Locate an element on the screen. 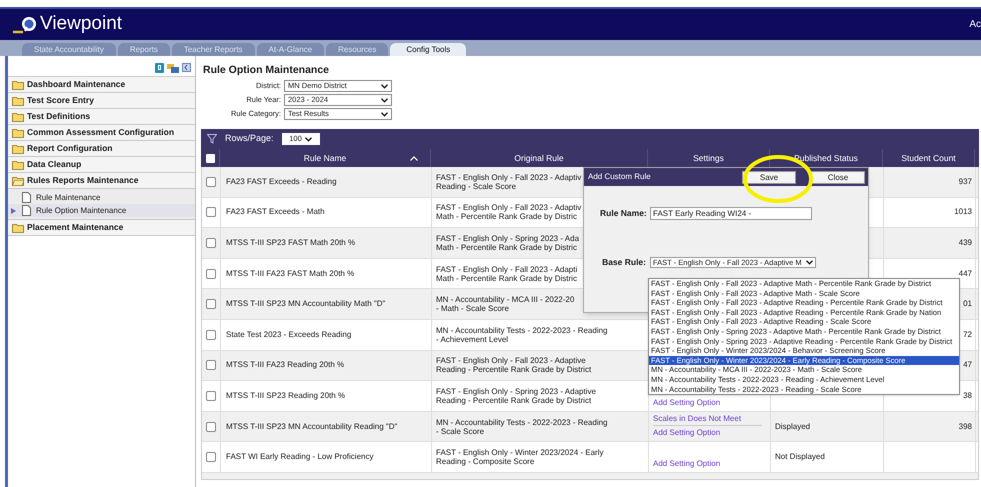  original-rule: - Math - Scale Score is located at coordinates (472, 309).